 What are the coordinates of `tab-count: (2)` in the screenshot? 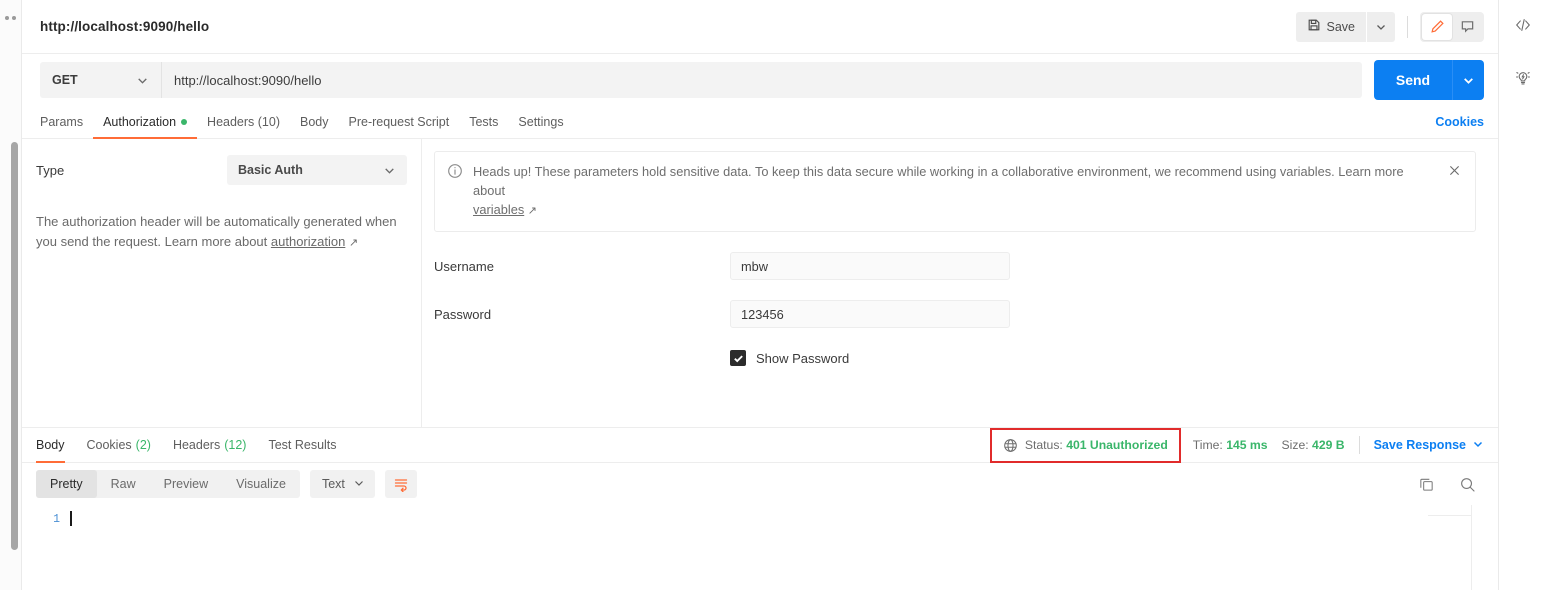 It's located at (143, 445).